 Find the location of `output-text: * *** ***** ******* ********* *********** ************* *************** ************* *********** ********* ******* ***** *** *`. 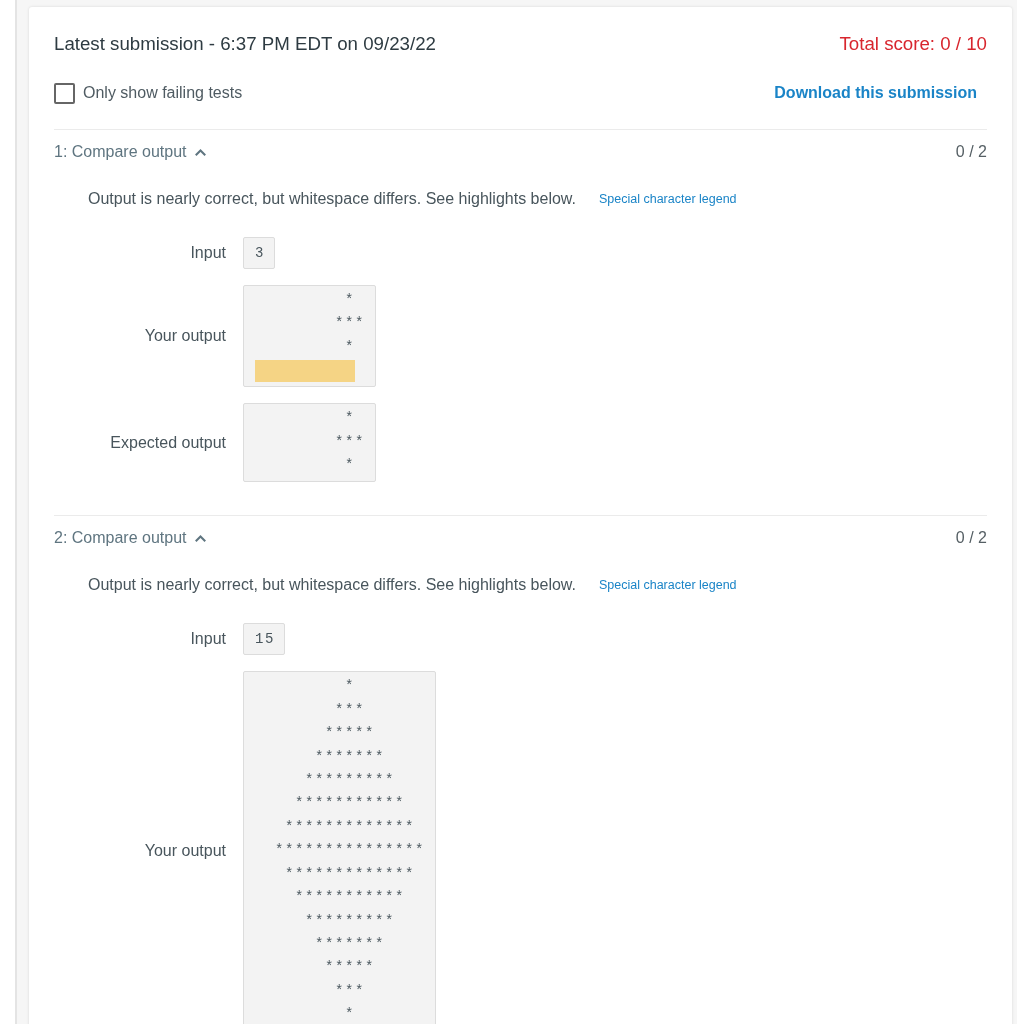

output-text: * *** ***** ******* ********* *********** ************* *************** ************* *********** ********* ******* ***** *** * is located at coordinates (350, 850).